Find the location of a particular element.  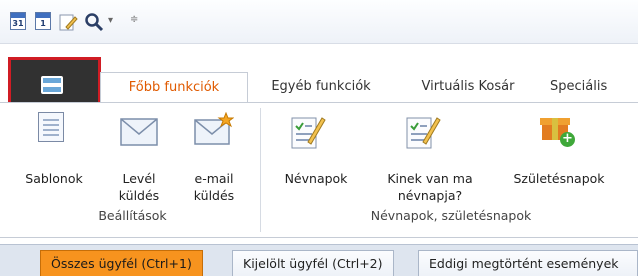

tab-label: Főbb funkciók is located at coordinates (174, 87).